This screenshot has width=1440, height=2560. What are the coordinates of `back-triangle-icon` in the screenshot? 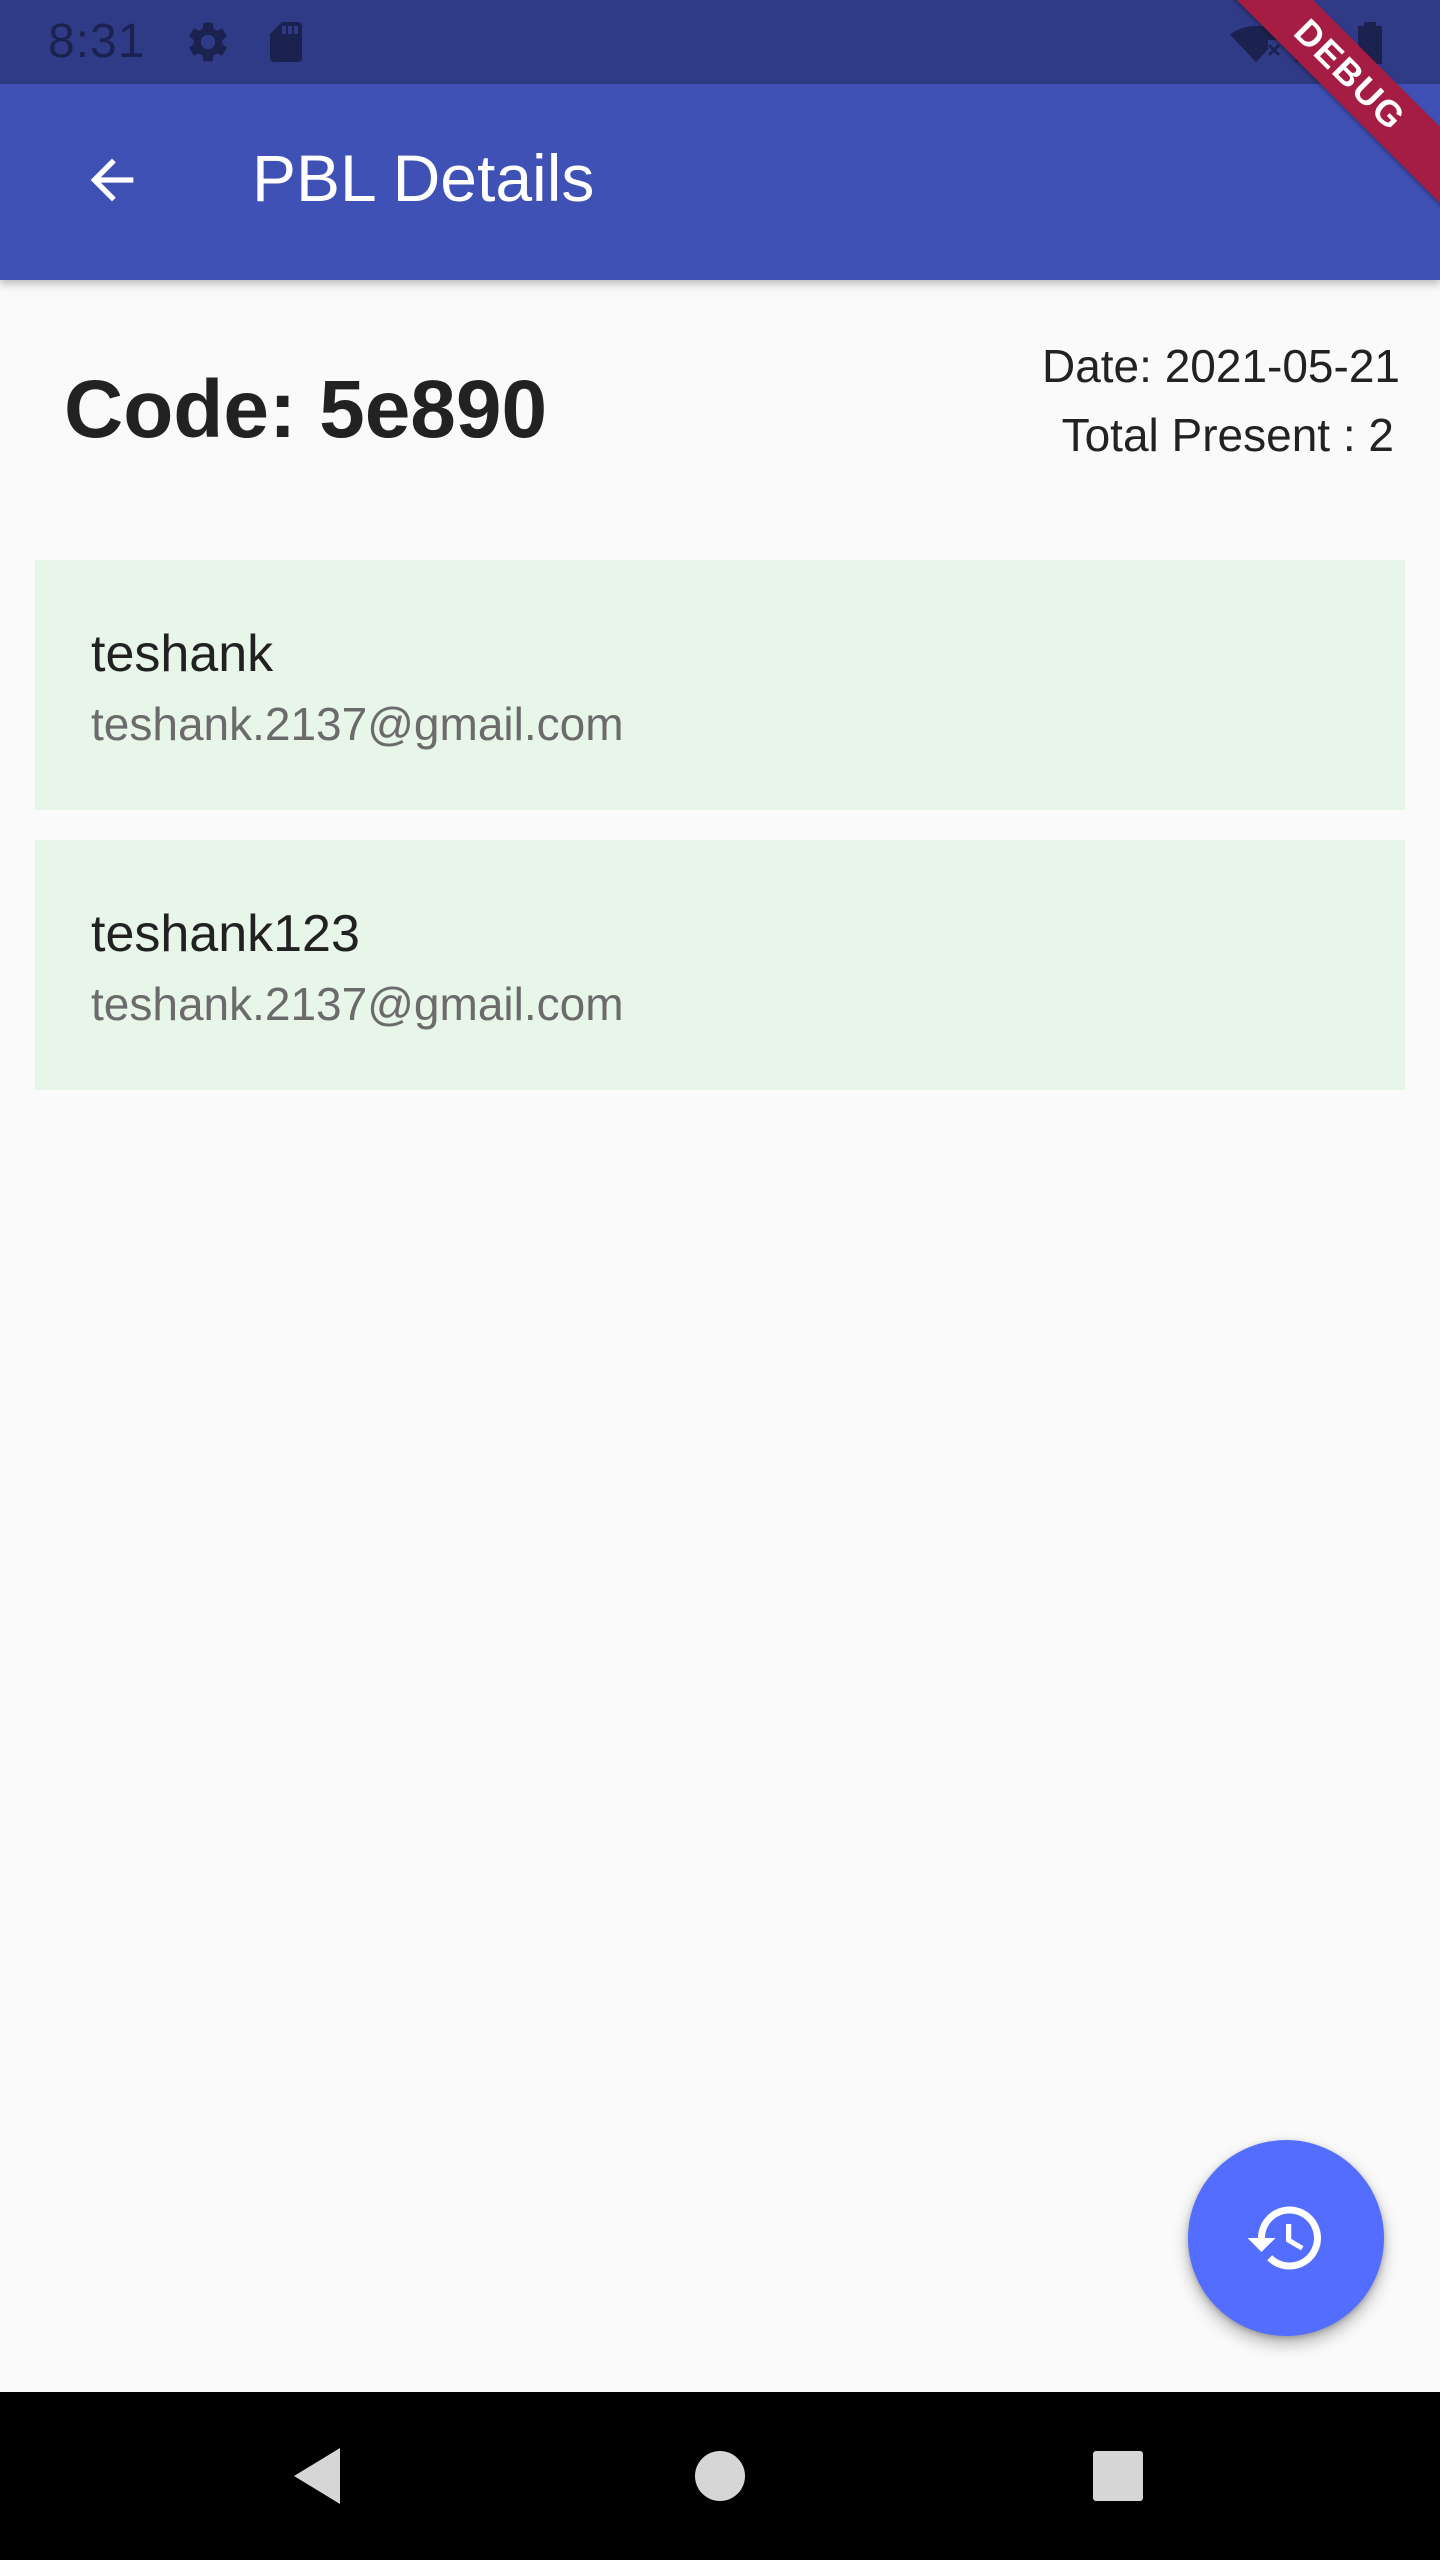 It's located at (317, 2476).